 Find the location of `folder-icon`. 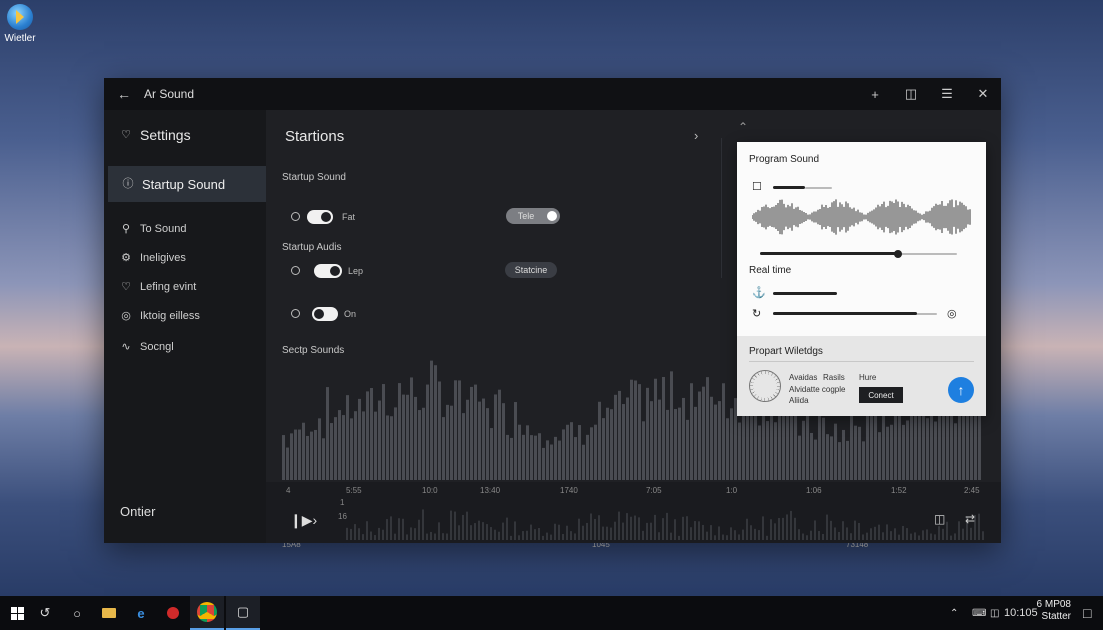

folder-icon is located at coordinates (109, 613).